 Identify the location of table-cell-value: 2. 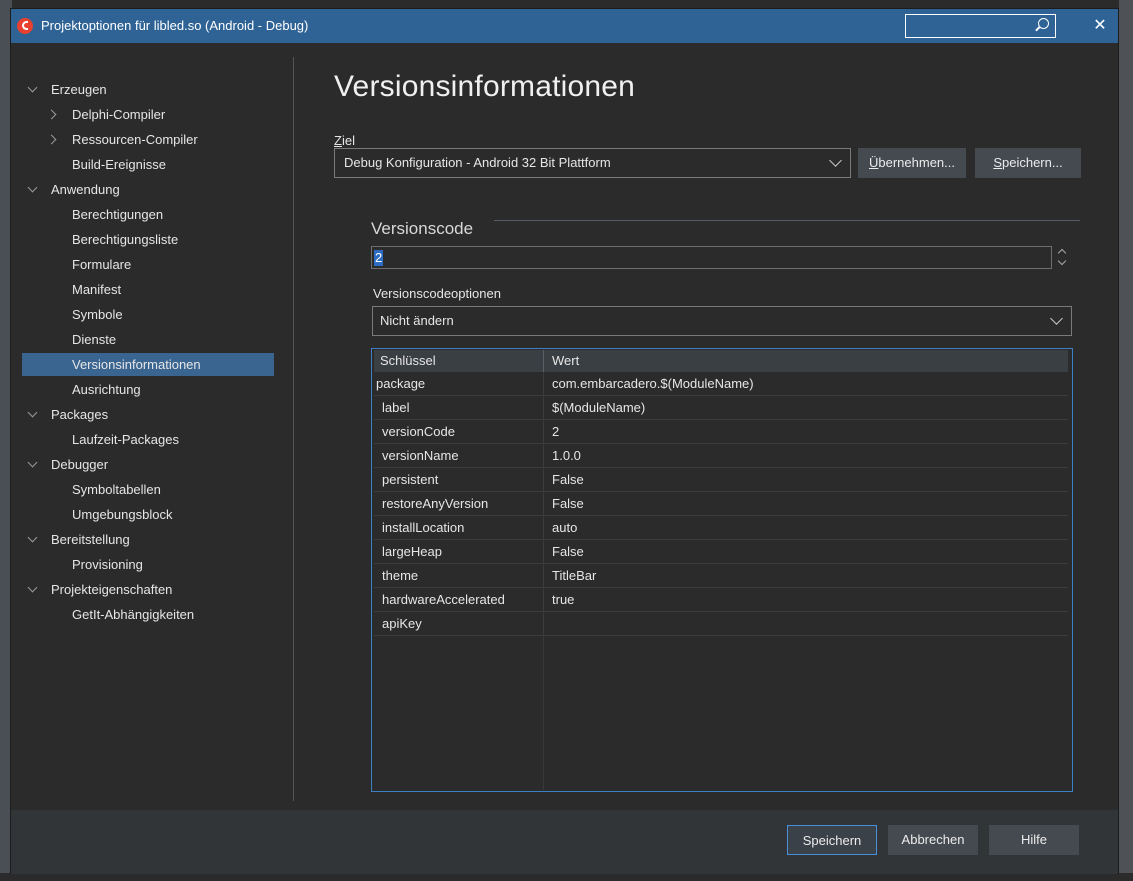
(555, 431).